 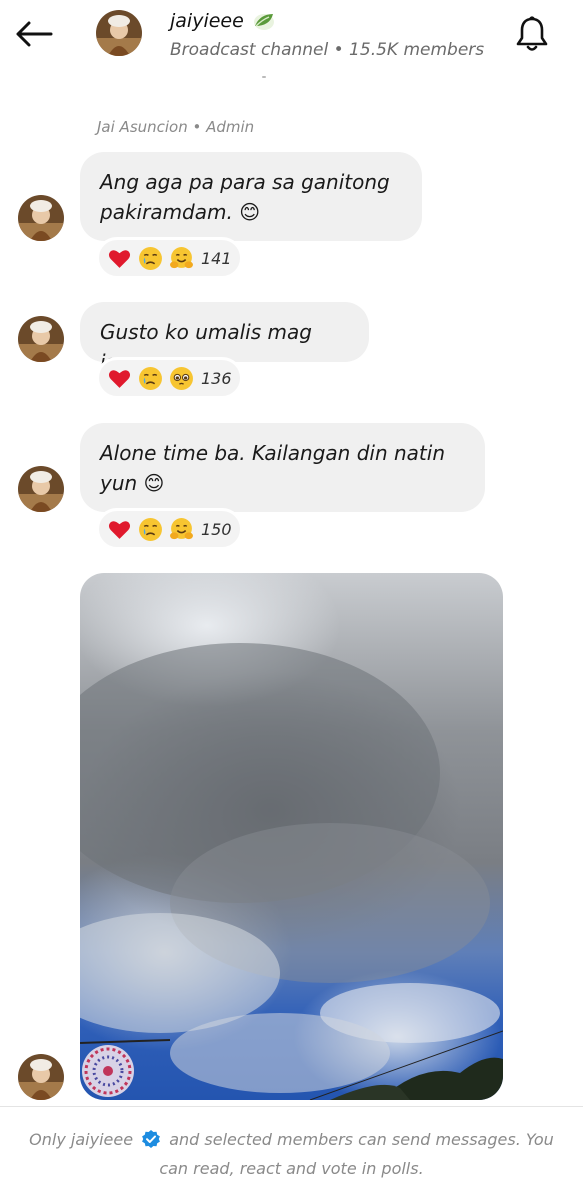 I want to click on leaf-emoji-icon, so click(x=263, y=22).